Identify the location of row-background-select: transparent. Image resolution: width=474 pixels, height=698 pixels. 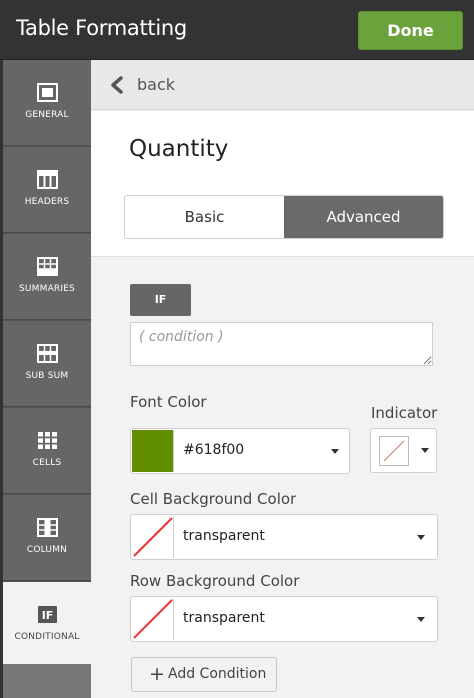
(284, 619).